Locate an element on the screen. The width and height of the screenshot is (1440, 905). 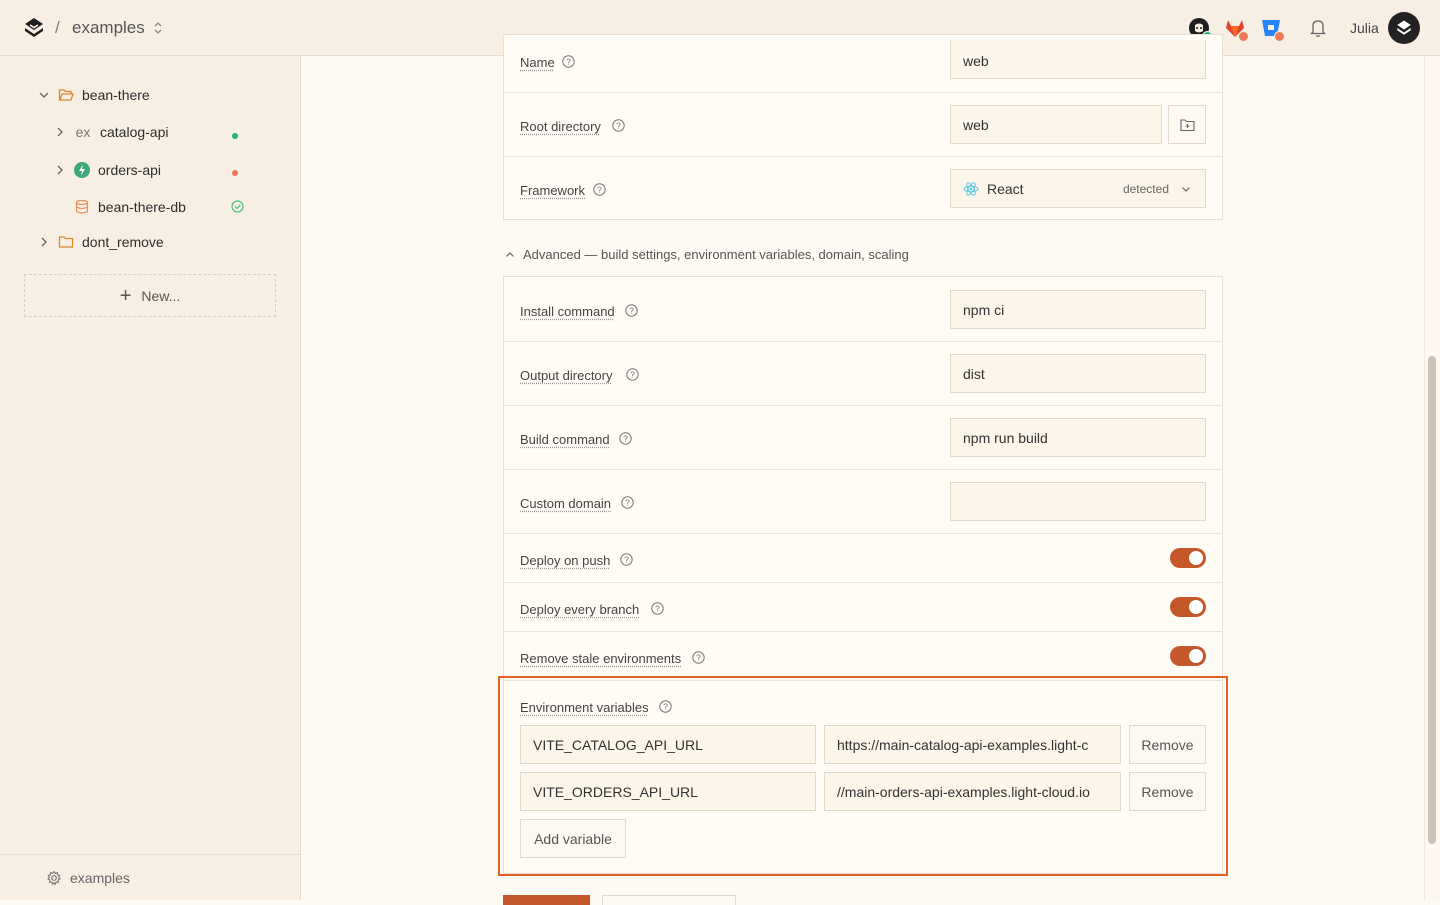
folder-plus-icon is located at coordinates (1187, 125).